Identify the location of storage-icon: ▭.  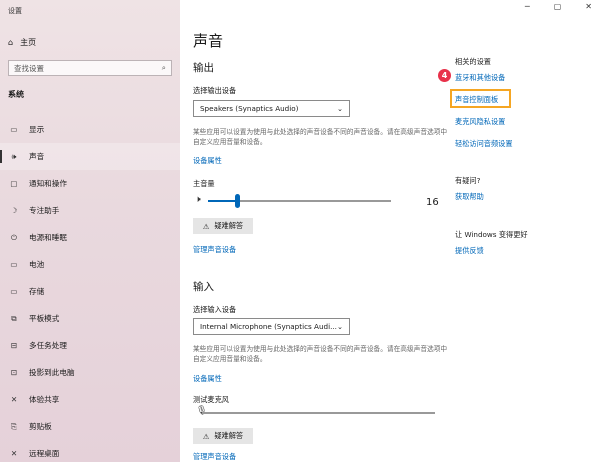
(14, 291).